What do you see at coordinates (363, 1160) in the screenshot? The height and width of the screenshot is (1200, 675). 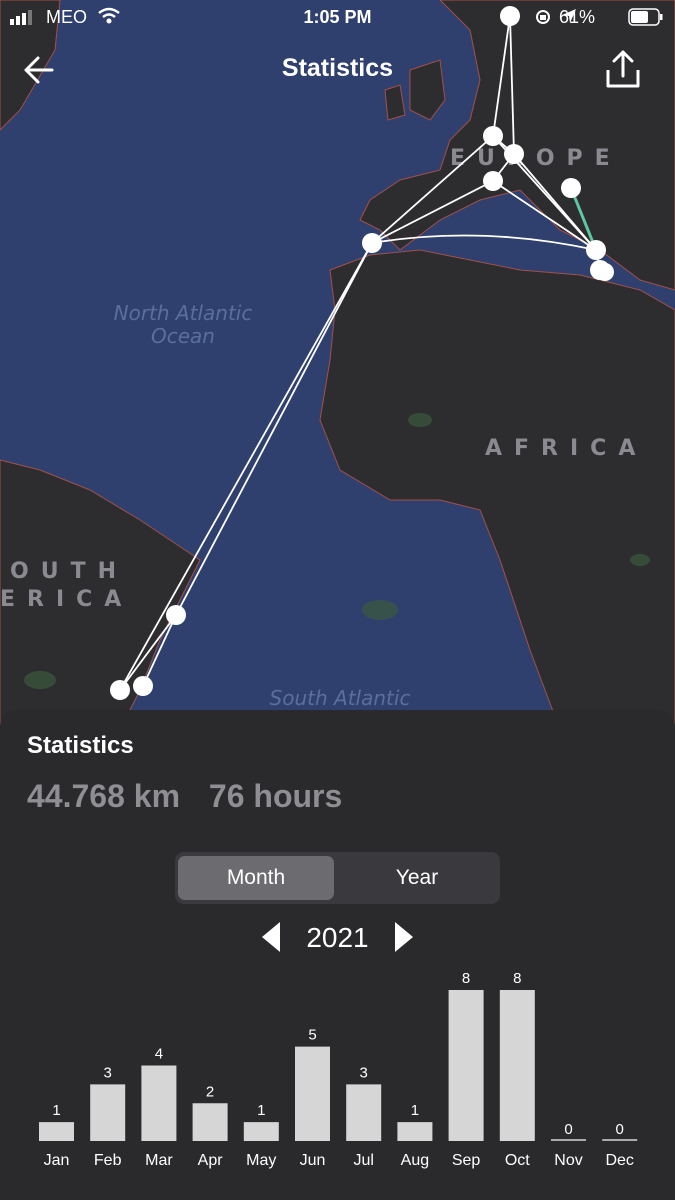 I see `month-label-jul: Jul` at bounding box center [363, 1160].